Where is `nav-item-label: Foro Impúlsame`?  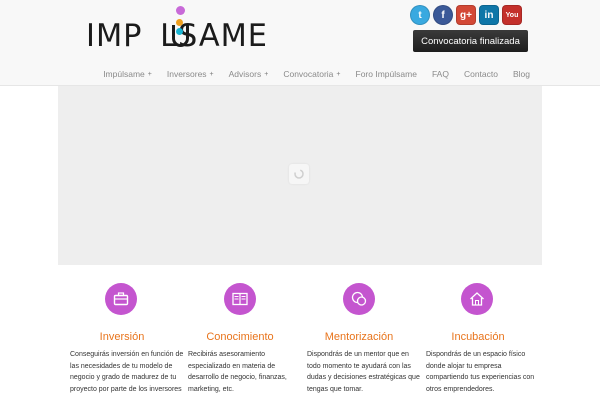
nav-item-label: Foro Impúlsame is located at coordinates (386, 74).